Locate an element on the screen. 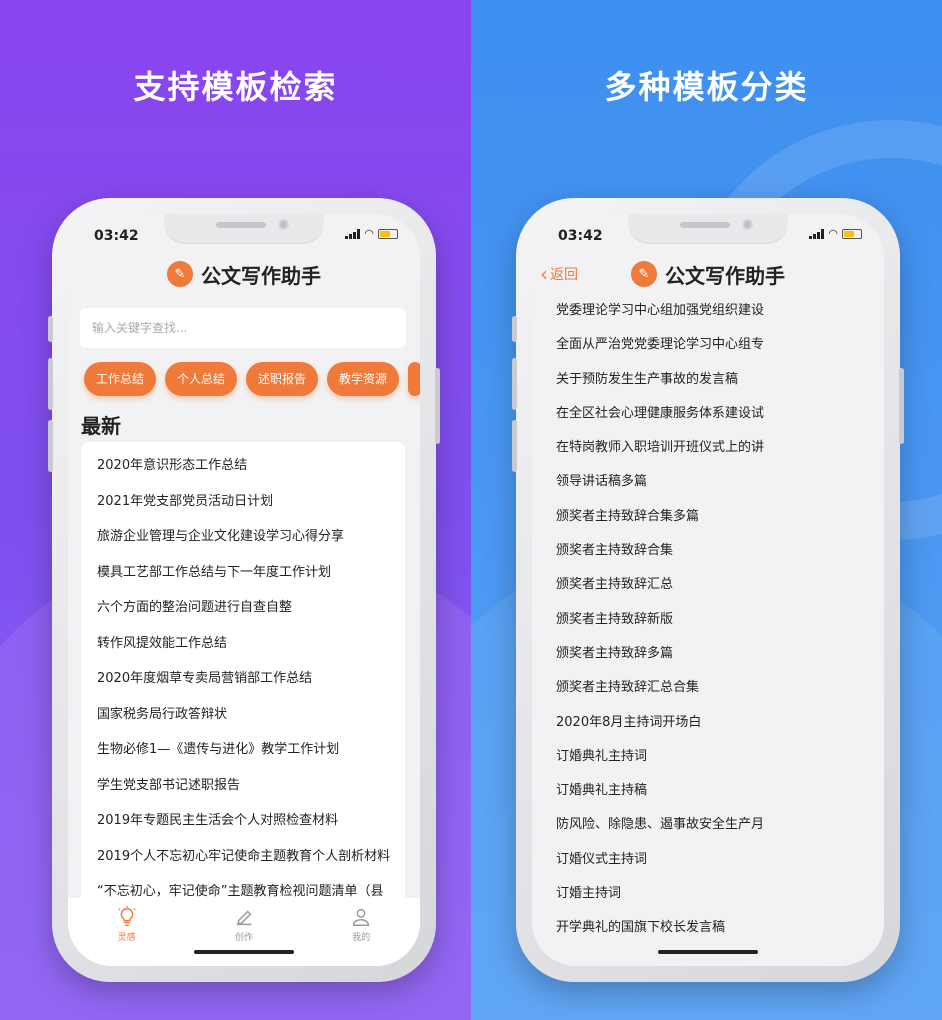 The image size is (942, 1020). list-item: 在全区社会心理健康服务体系建设试 is located at coordinates (708, 414).